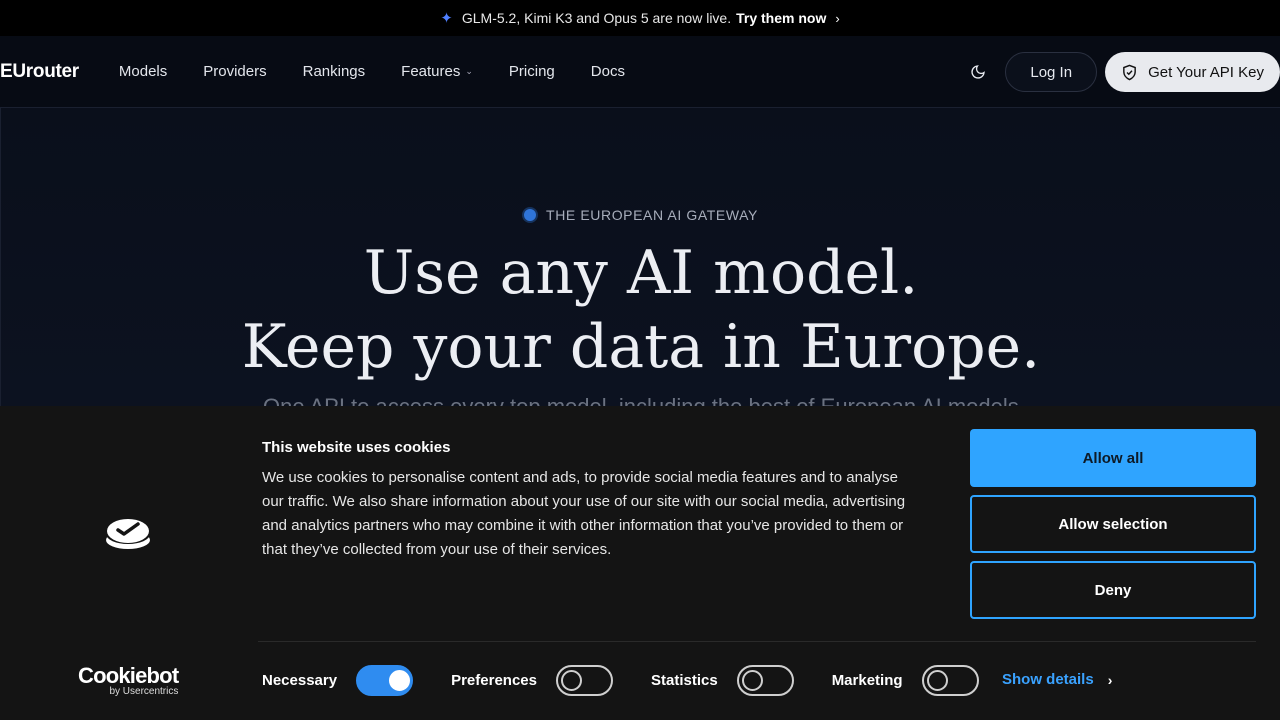 This screenshot has height=720, width=1280. Describe the element at coordinates (722, 680) in the screenshot. I see `toggle-statistics: Statistics` at that location.